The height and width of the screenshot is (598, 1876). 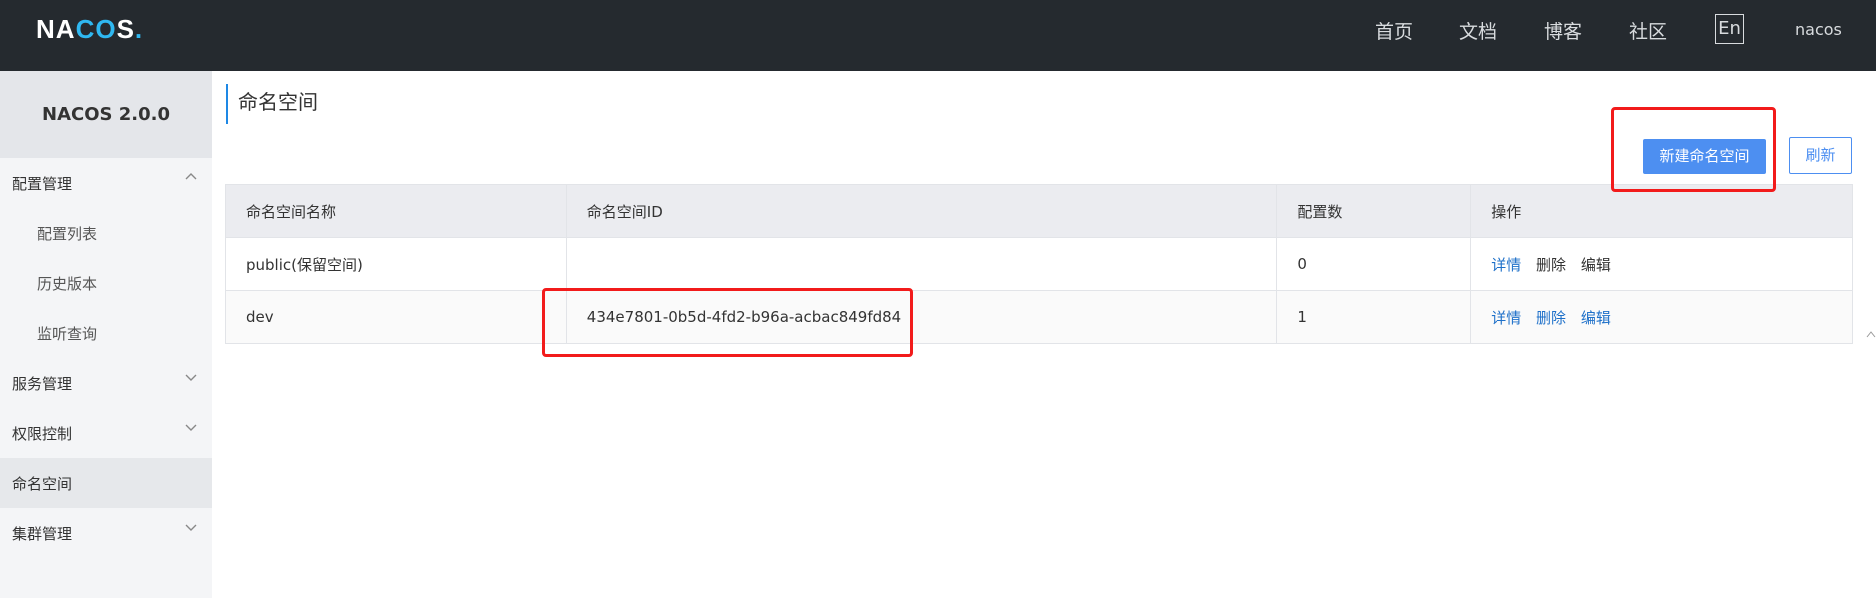 I want to click on cell-config-count: 1, so click(x=1374, y=317).